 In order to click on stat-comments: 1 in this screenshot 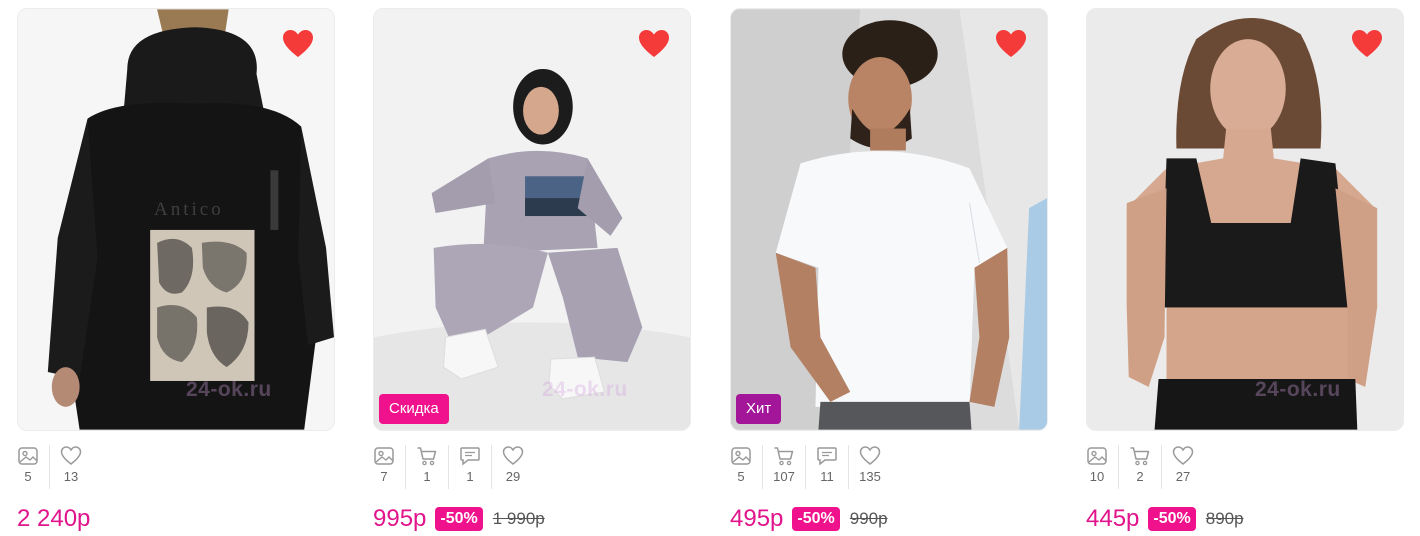, I will do `click(469, 467)`.